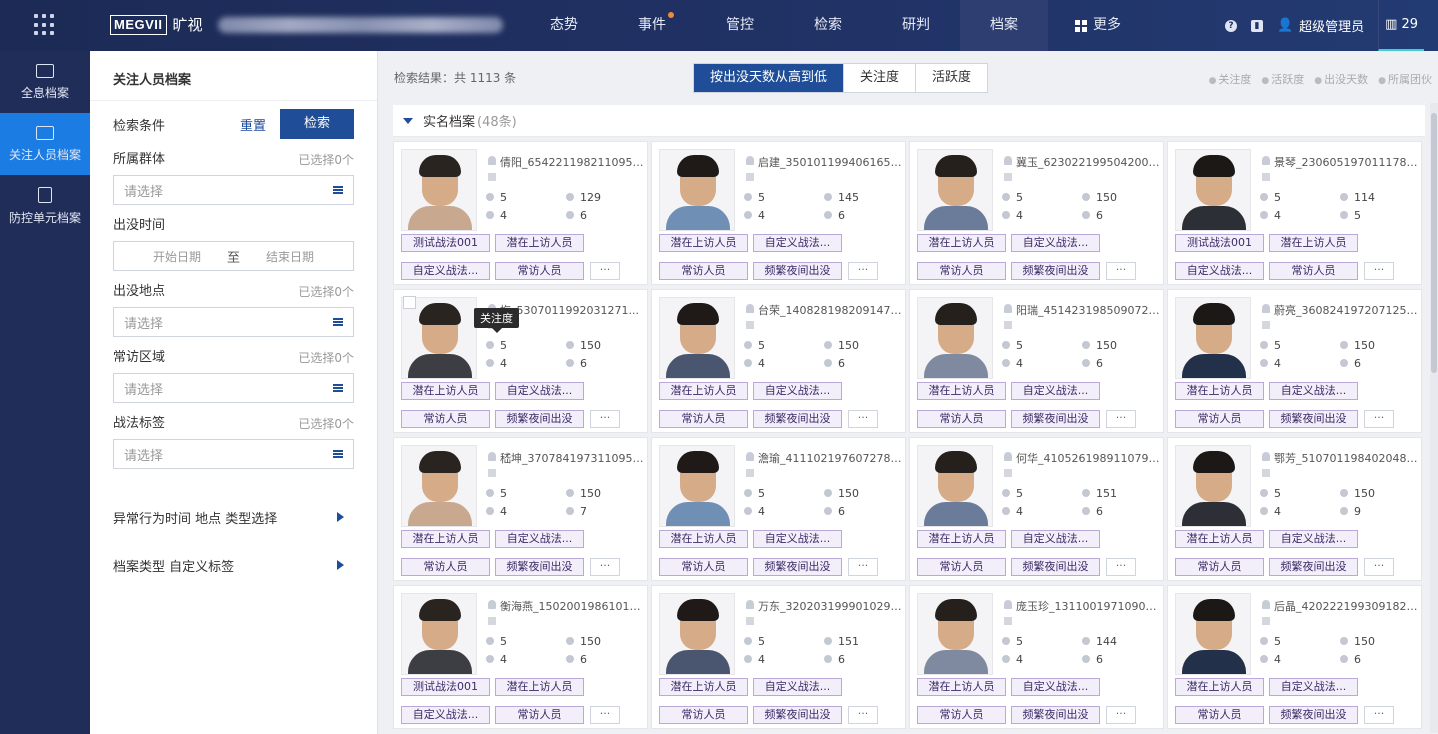 The height and width of the screenshot is (734, 1438). What do you see at coordinates (951, 78) in the screenshot?
I see `sort-by-activity: 活跃度` at bounding box center [951, 78].